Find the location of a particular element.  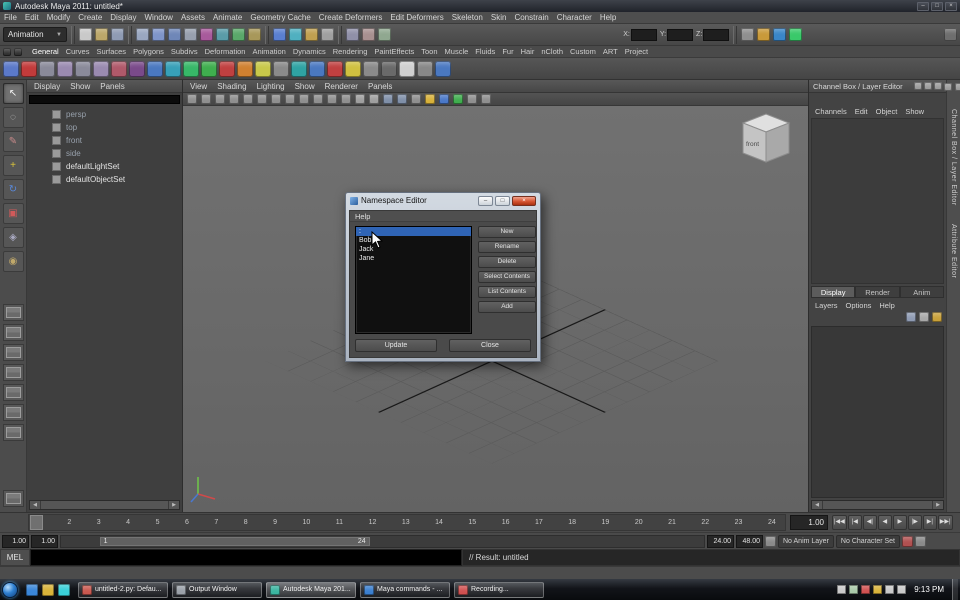

playback-range-handle: 1 24 is located at coordinates (234, 541).